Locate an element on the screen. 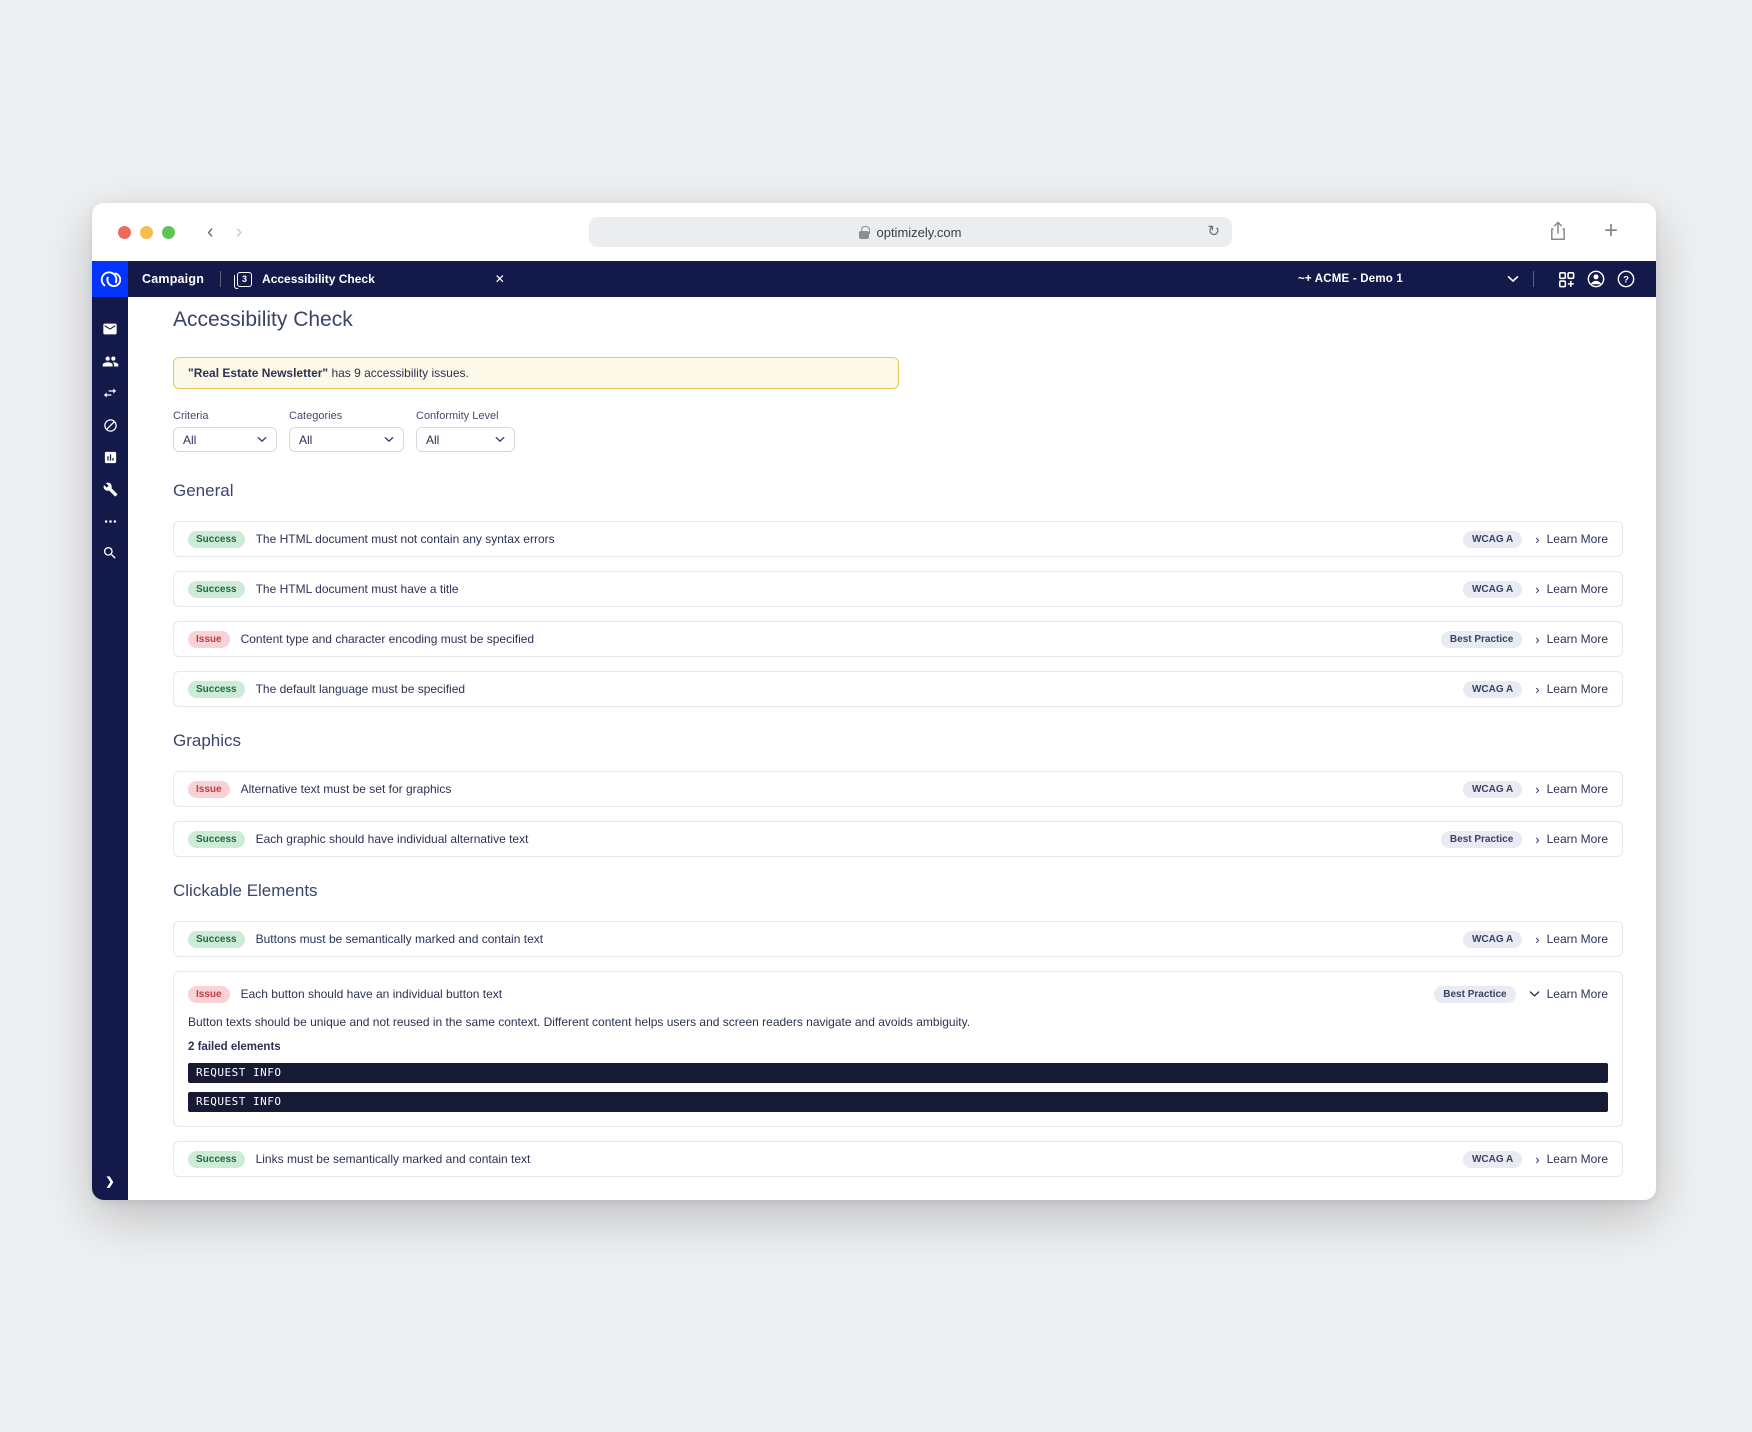 Image resolution: width=1752 pixels, height=1432 pixels. browser-chrome: ‹ › optimizely.com ↻ + is located at coordinates (874, 232).